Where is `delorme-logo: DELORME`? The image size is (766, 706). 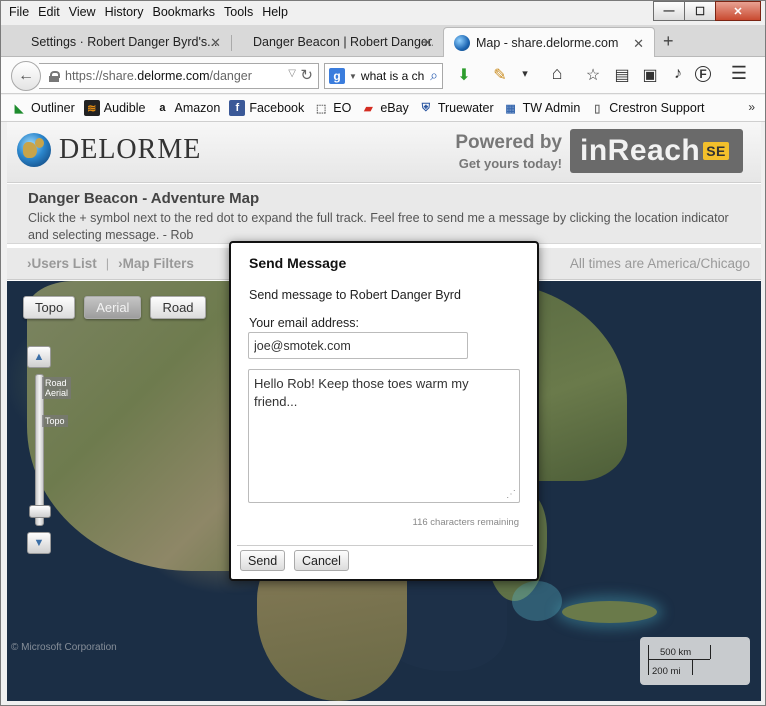 delorme-logo: DELORME is located at coordinates (109, 150).